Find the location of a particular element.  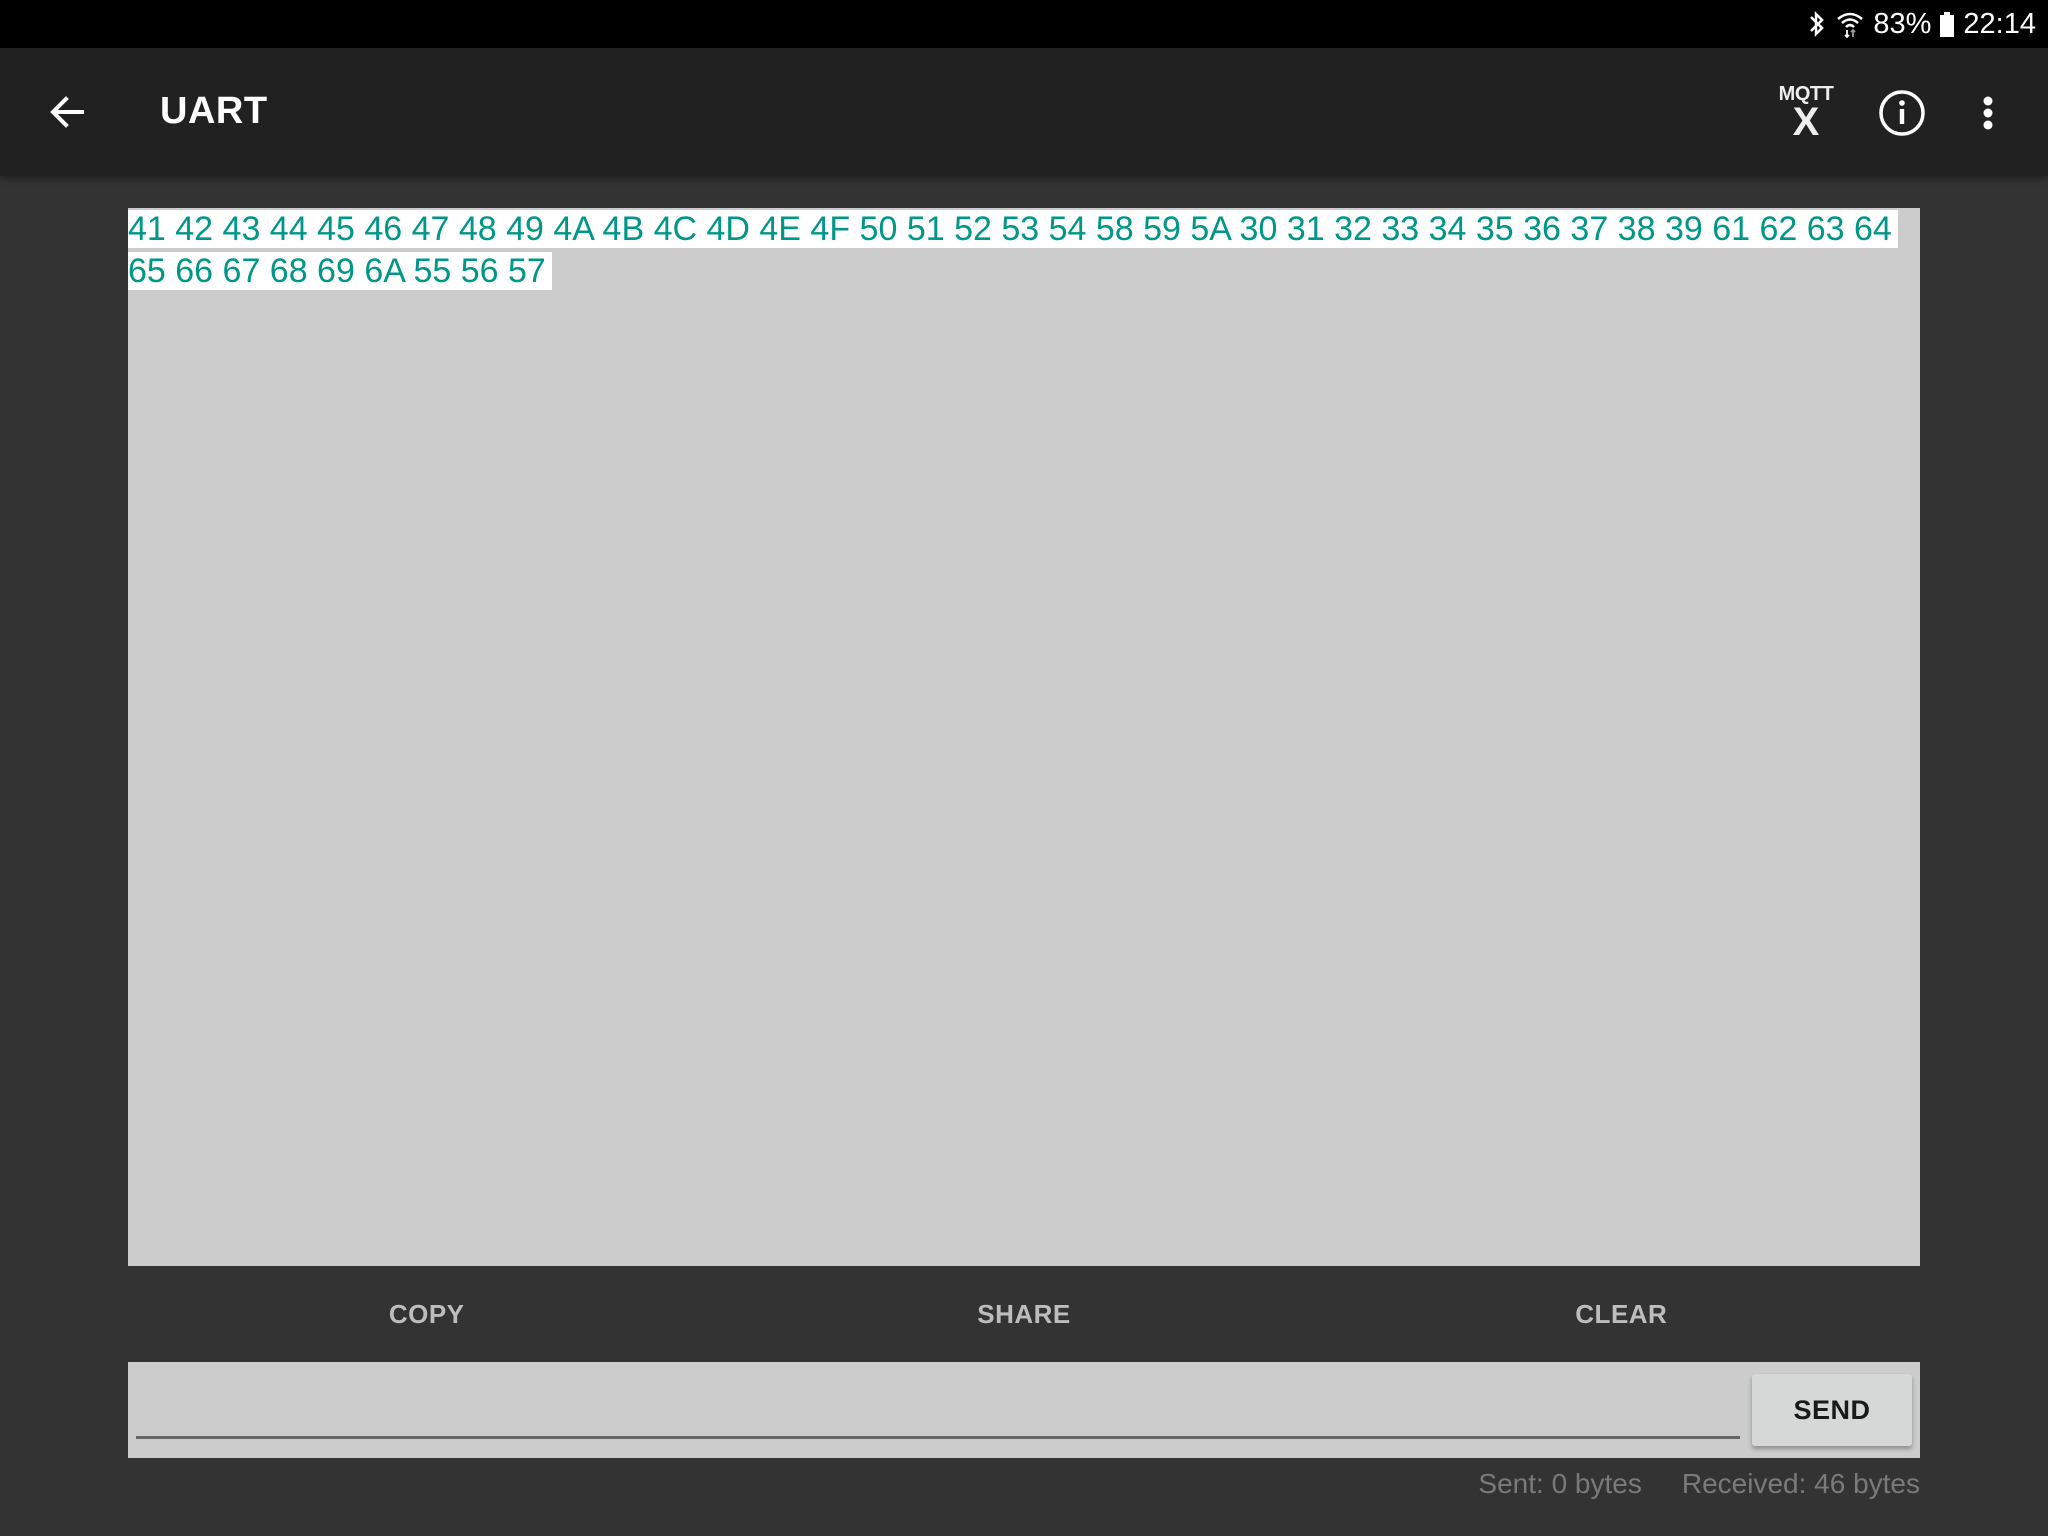

mqtt-button: MQTT X is located at coordinates (1806, 114).